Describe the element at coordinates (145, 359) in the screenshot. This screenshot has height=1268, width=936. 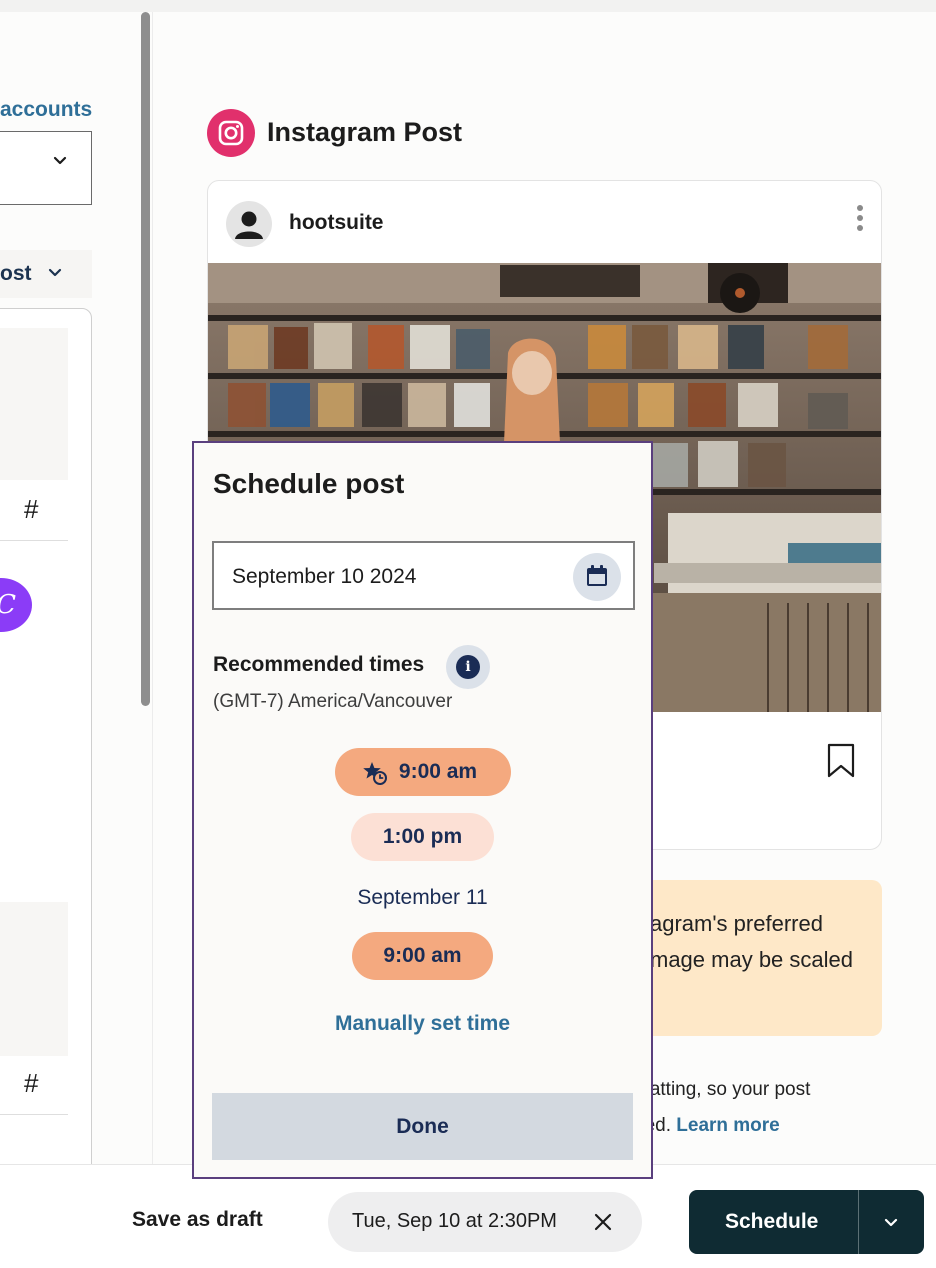
I see `scrollbar` at that location.